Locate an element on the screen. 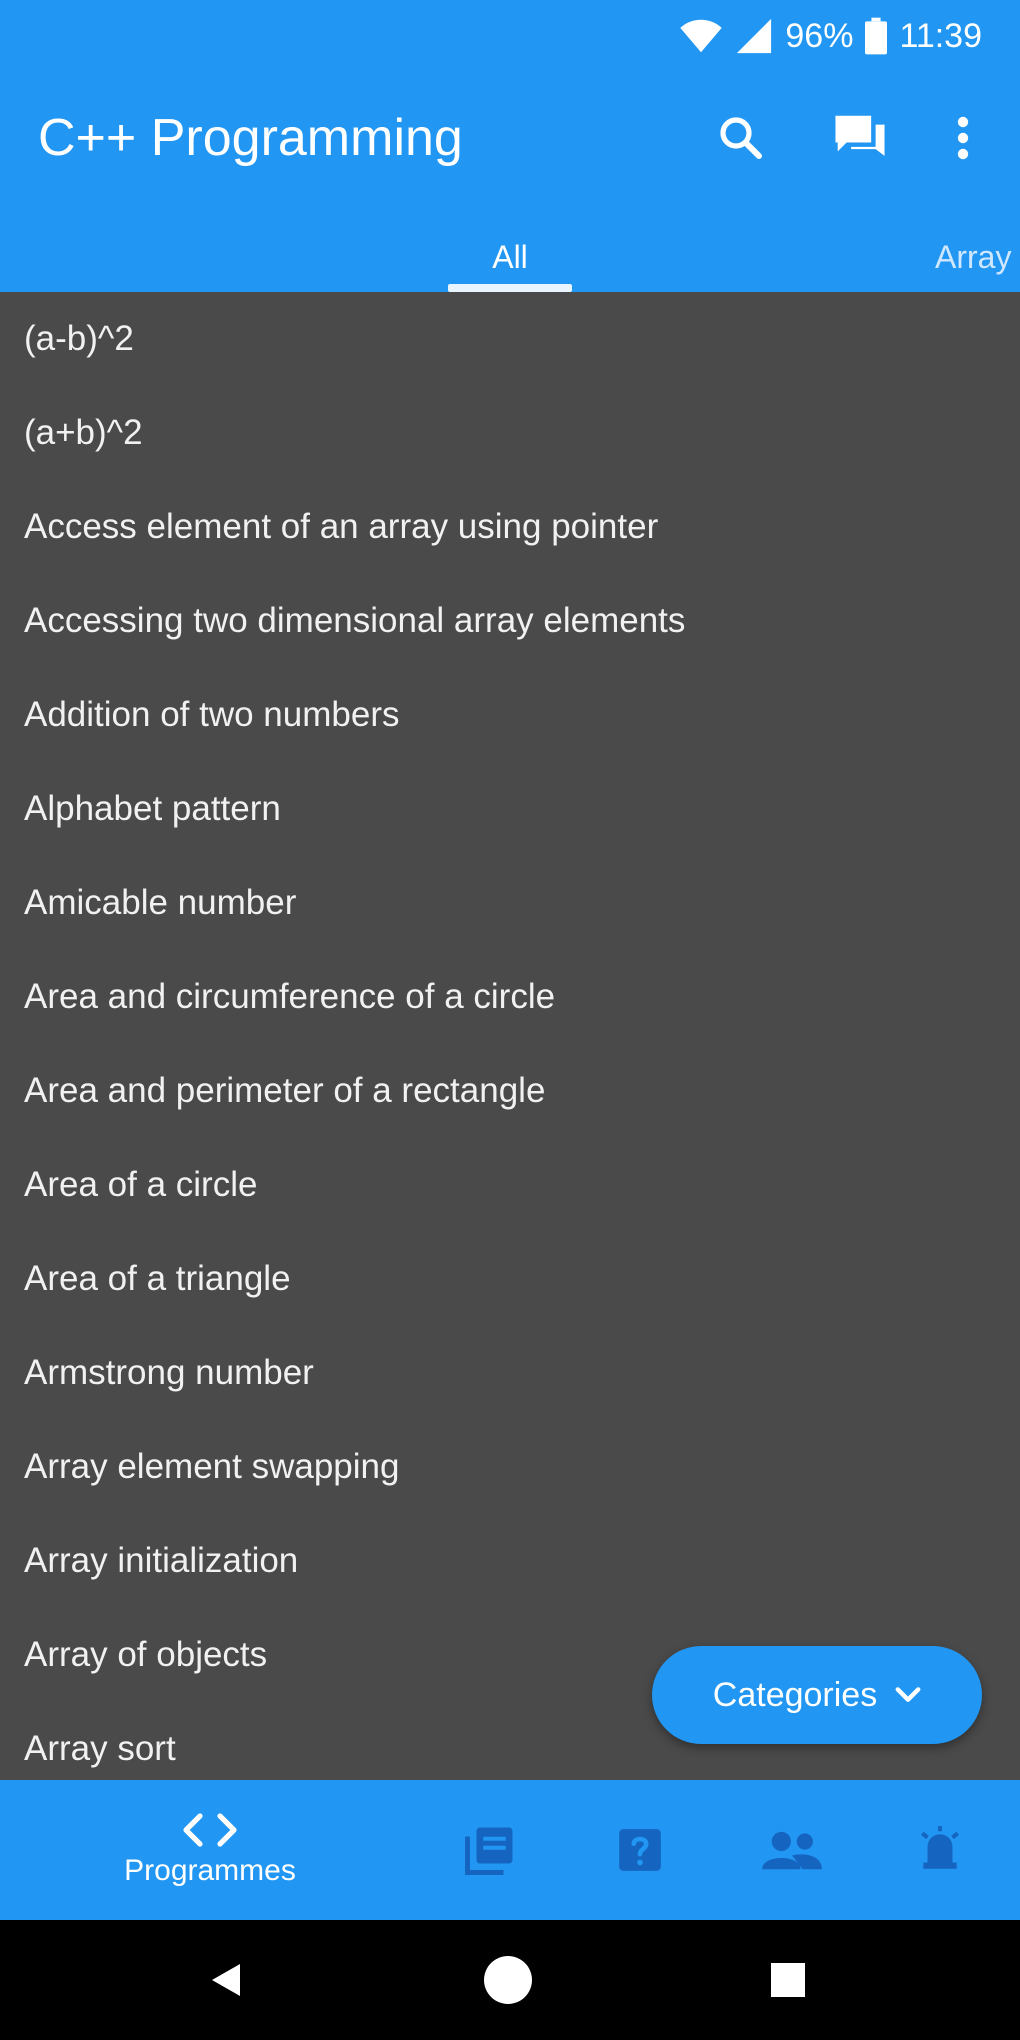 The width and height of the screenshot is (1020, 2040). battery-percent: 96% is located at coordinates (819, 35).